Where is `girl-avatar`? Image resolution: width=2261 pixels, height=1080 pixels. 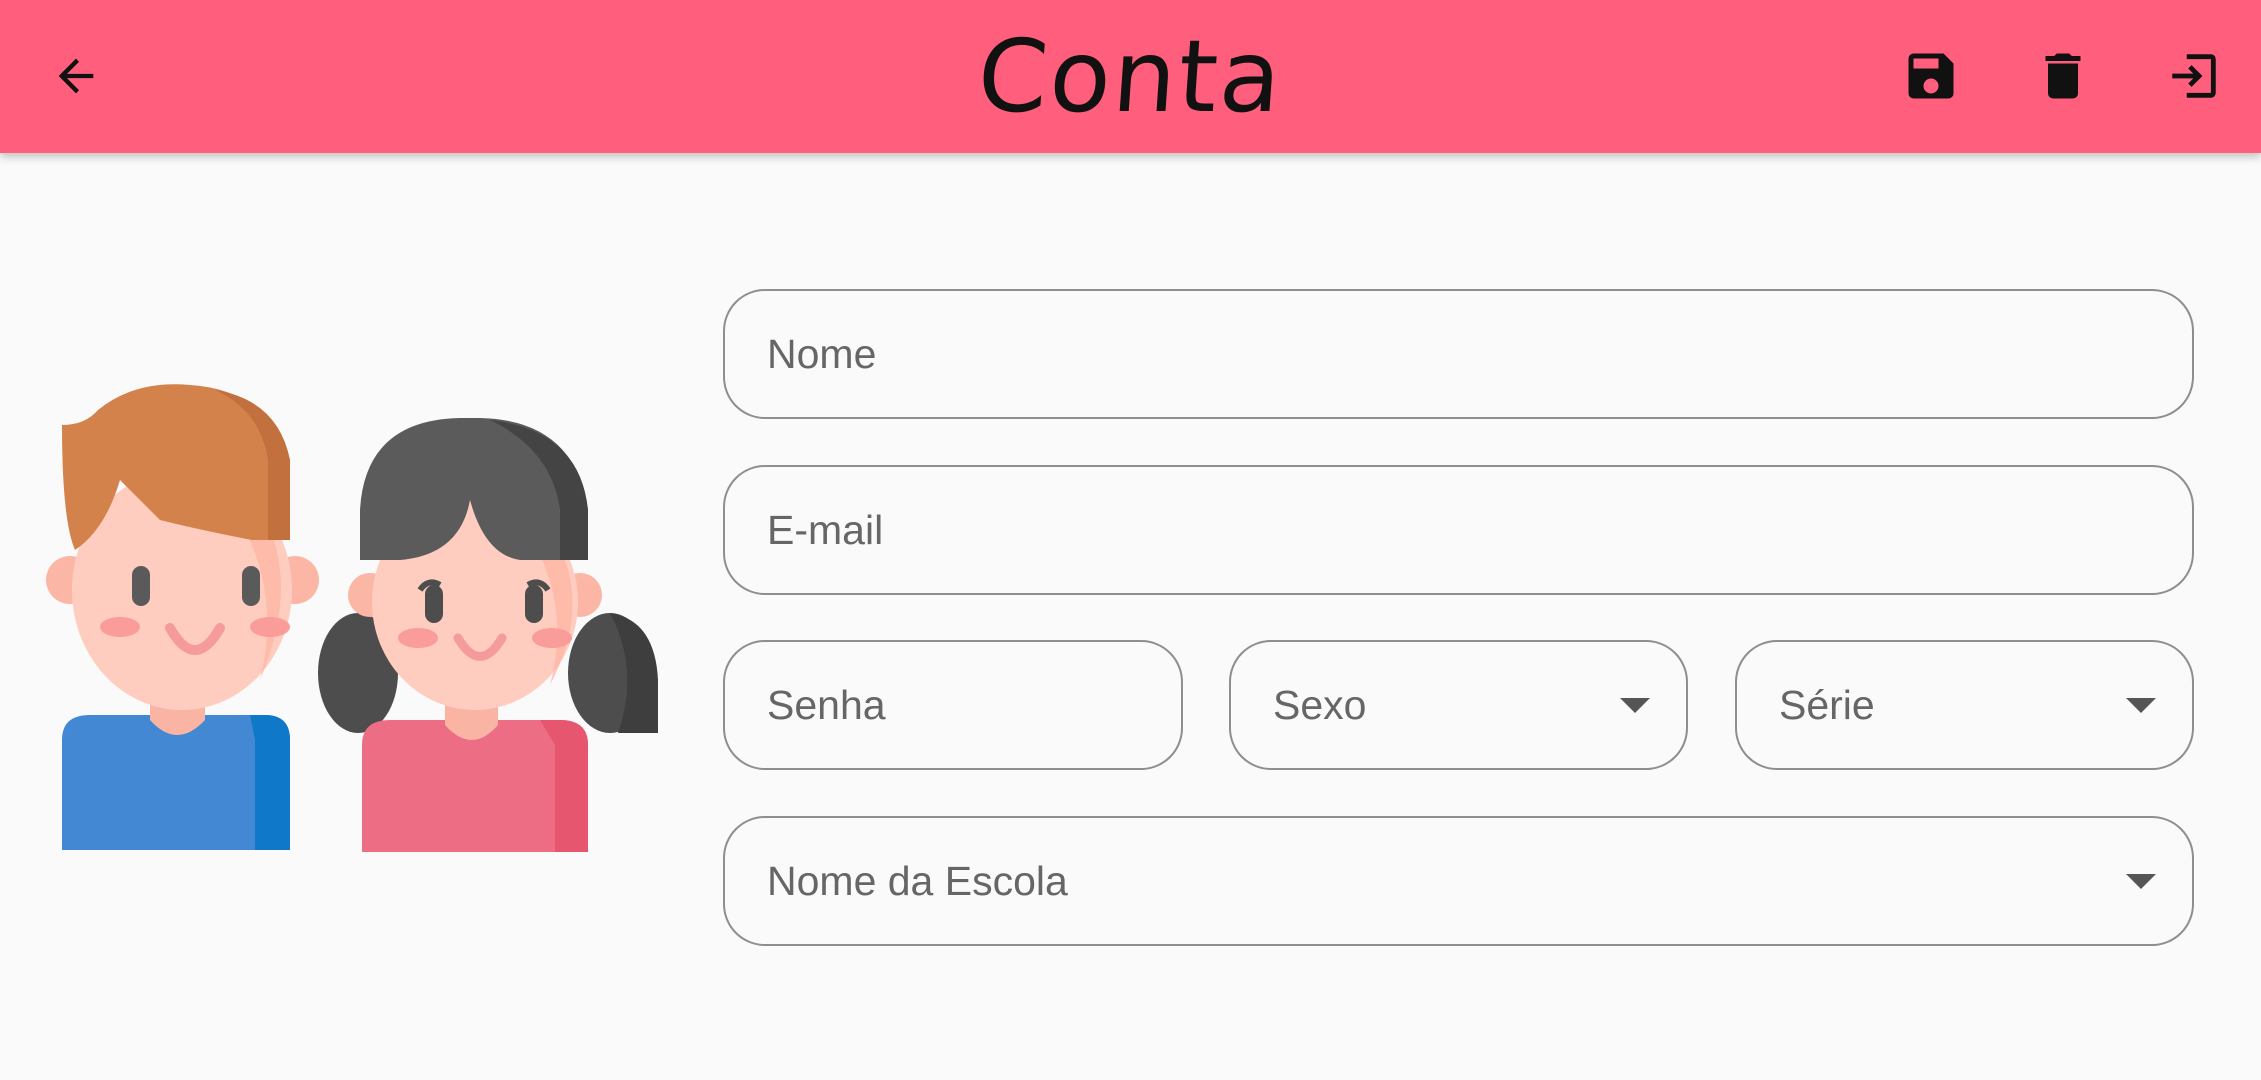 girl-avatar is located at coordinates (488, 635).